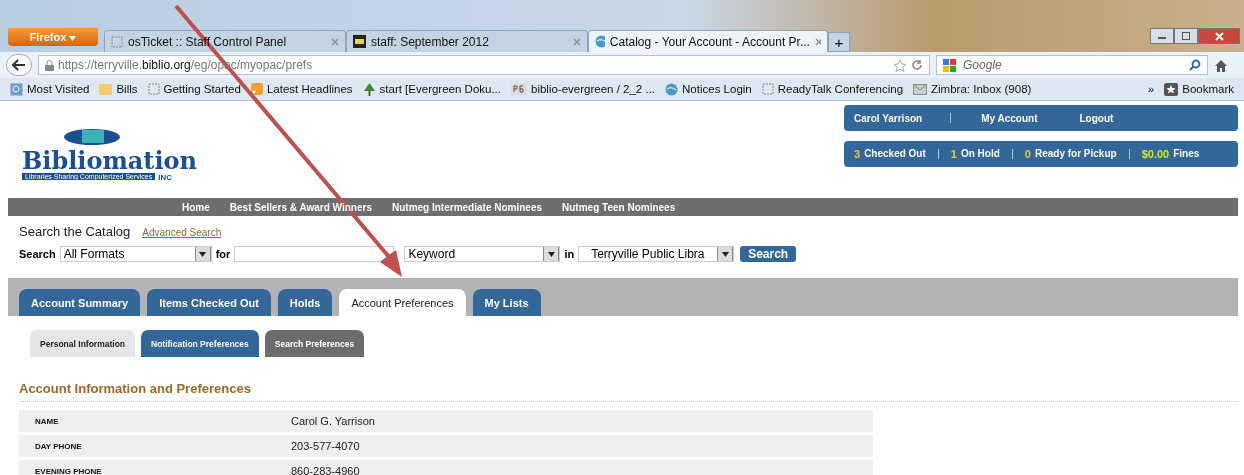 The height and width of the screenshot is (475, 1244). What do you see at coordinates (196, 207) in the screenshot?
I see `nav-link: Home` at bounding box center [196, 207].